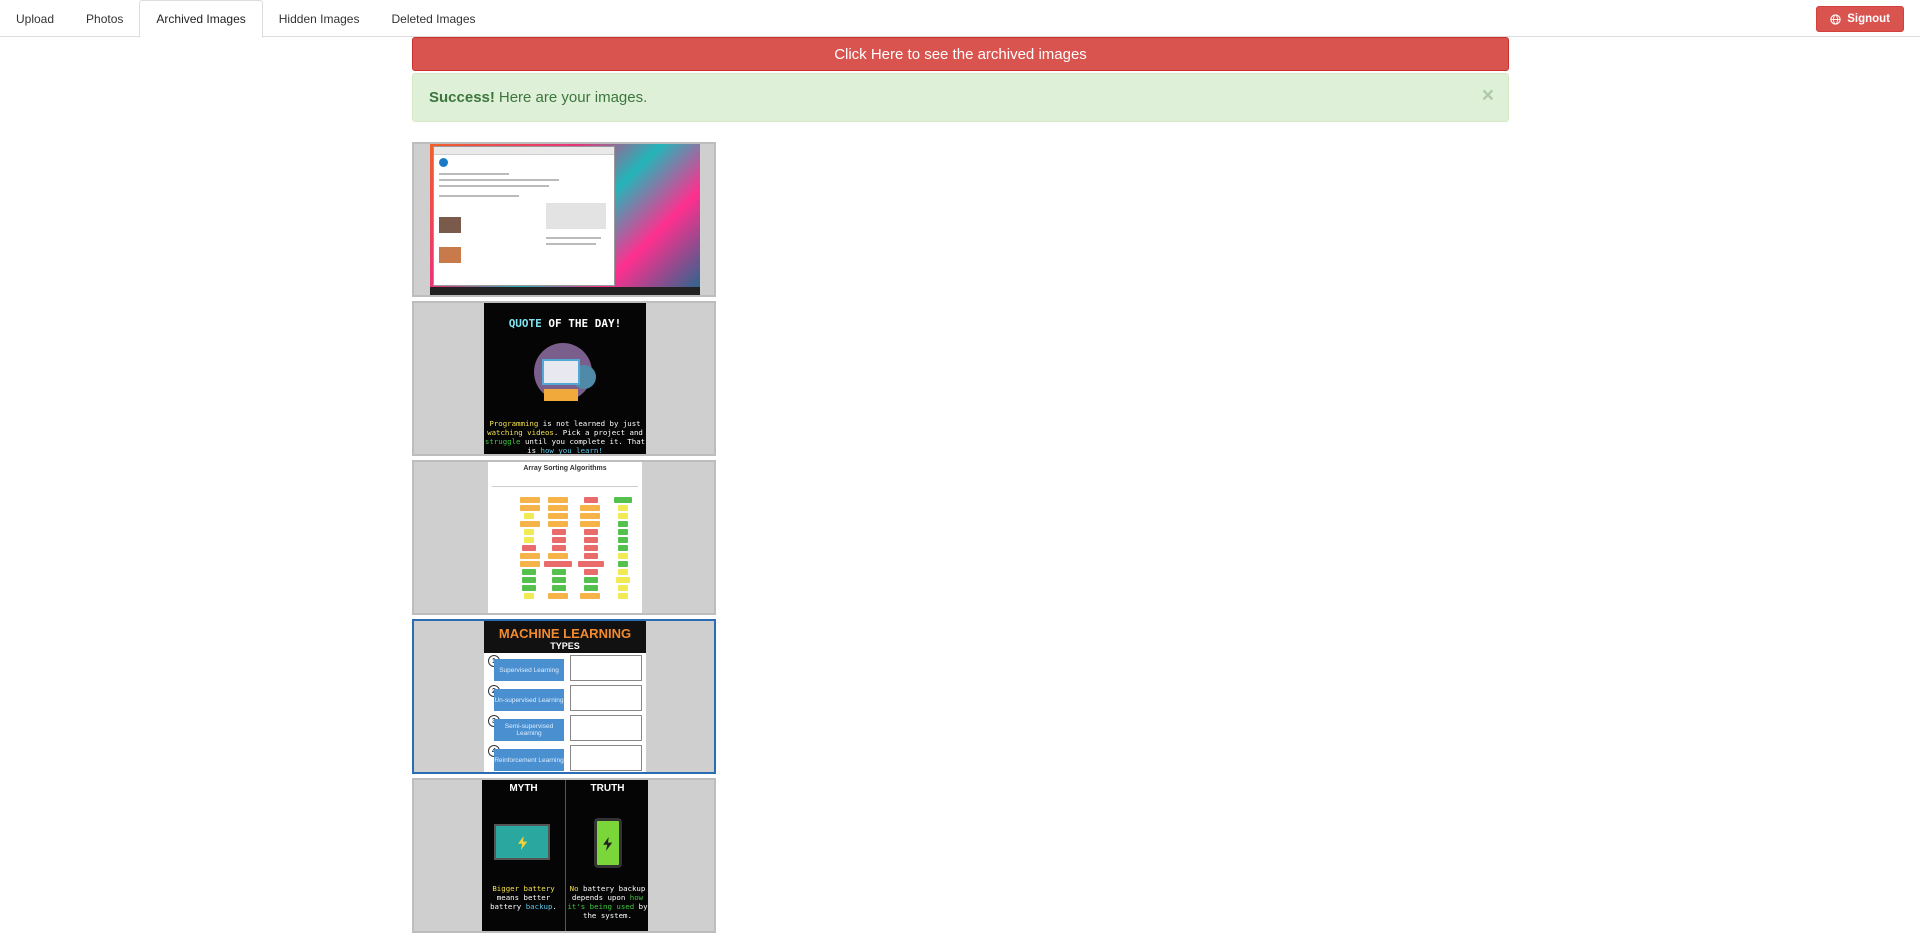  I want to click on tab-hidden-images: Hidden Images, so click(319, 18).